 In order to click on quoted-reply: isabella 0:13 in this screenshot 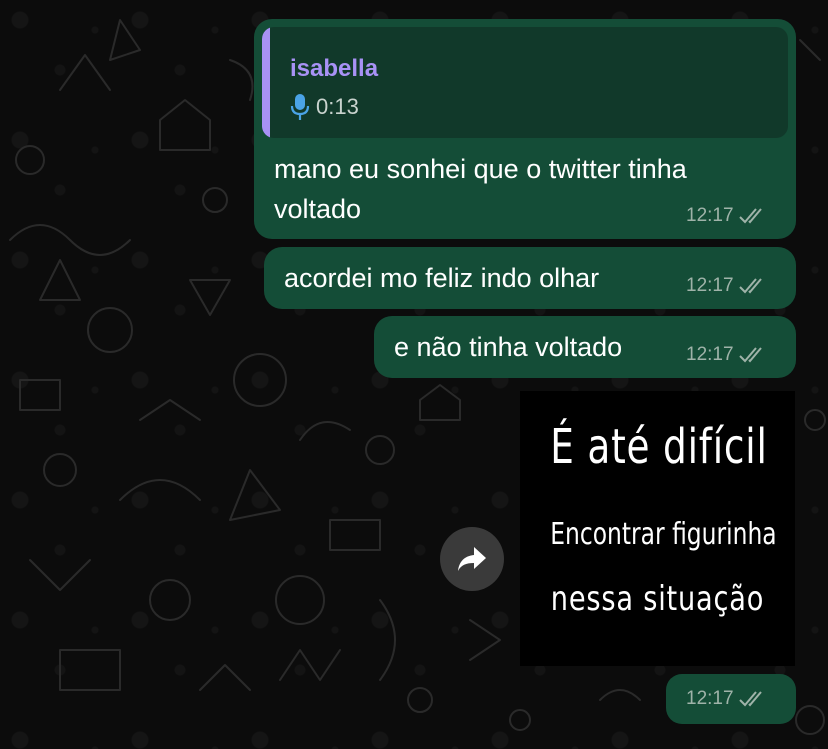, I will do `click(525, 82)`.